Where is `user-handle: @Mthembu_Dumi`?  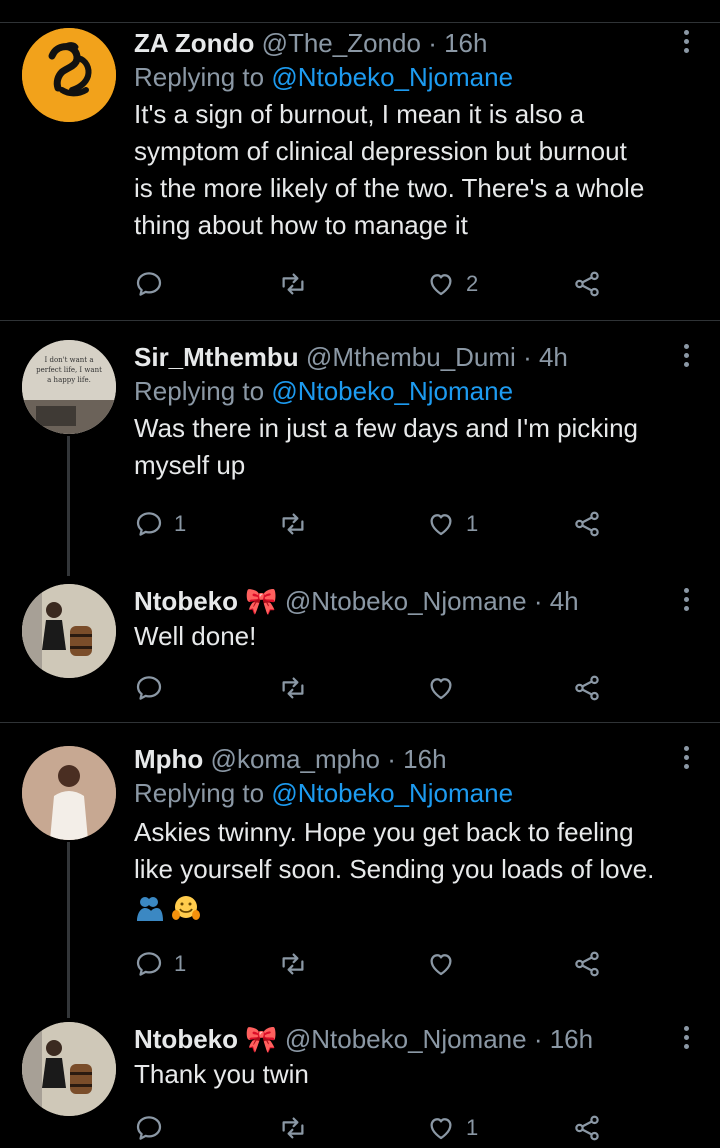
user-handle: @Mthembu_Dumi is located at coordinates (411, 357).